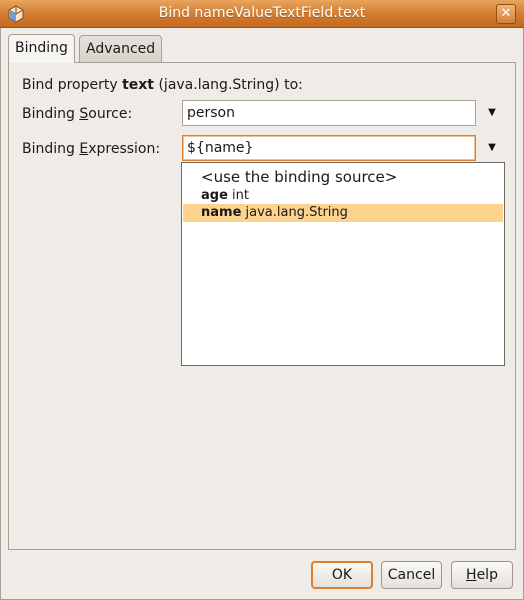 Image resolution: width=524 pixels, height=600 pixels. What do you see at coordinates (343, 196) in the screenshot?
I see `list-item-age: age int` at bounding box center [343, 196].